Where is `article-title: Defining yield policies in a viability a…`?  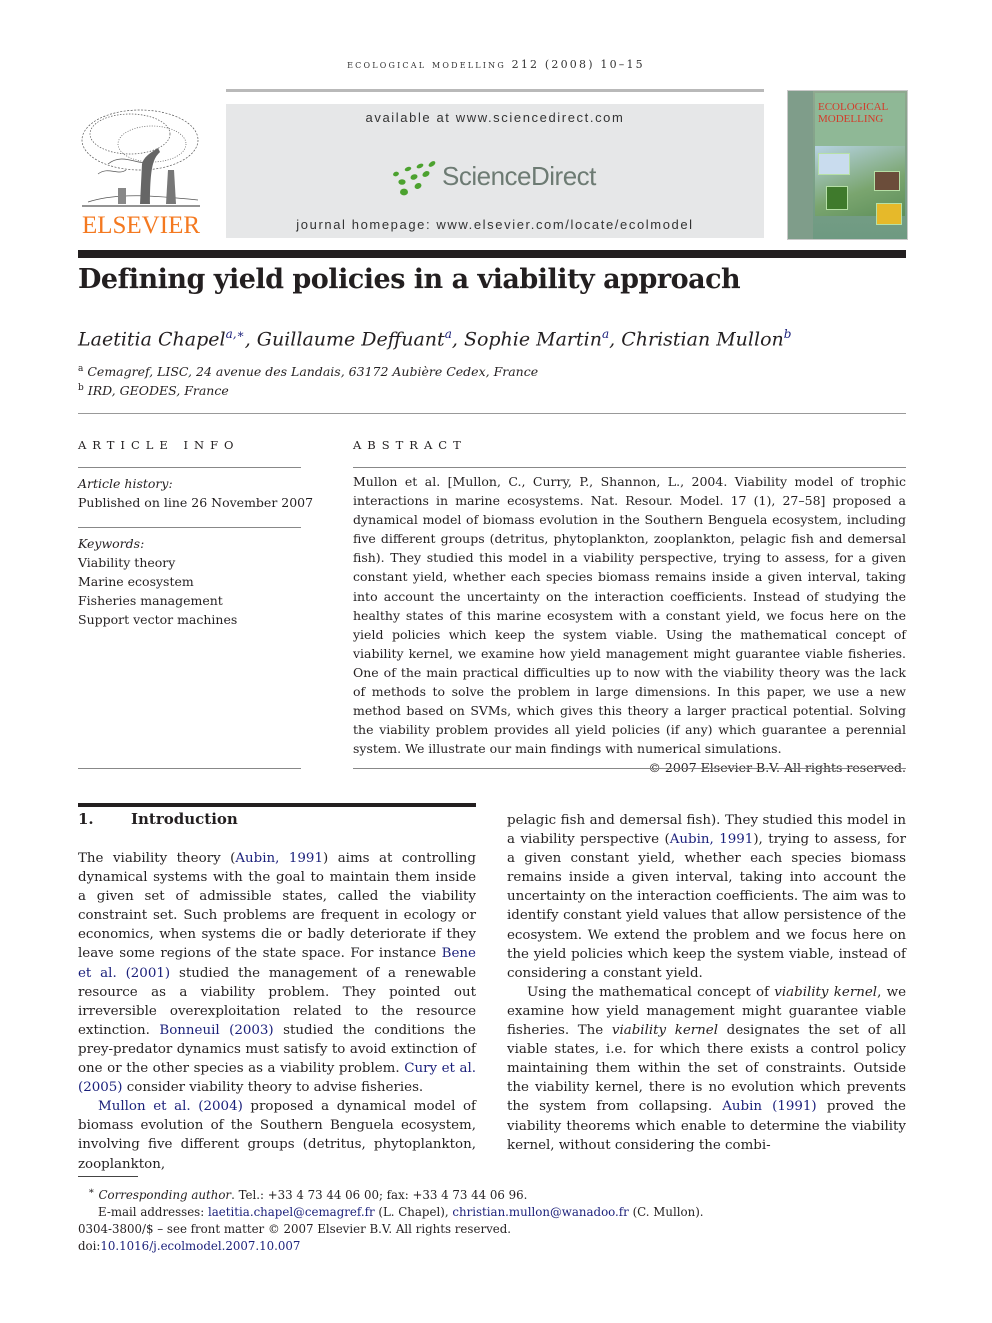
article-title: Defining yield policies in a viability a… is located at coordinates (409, 279).